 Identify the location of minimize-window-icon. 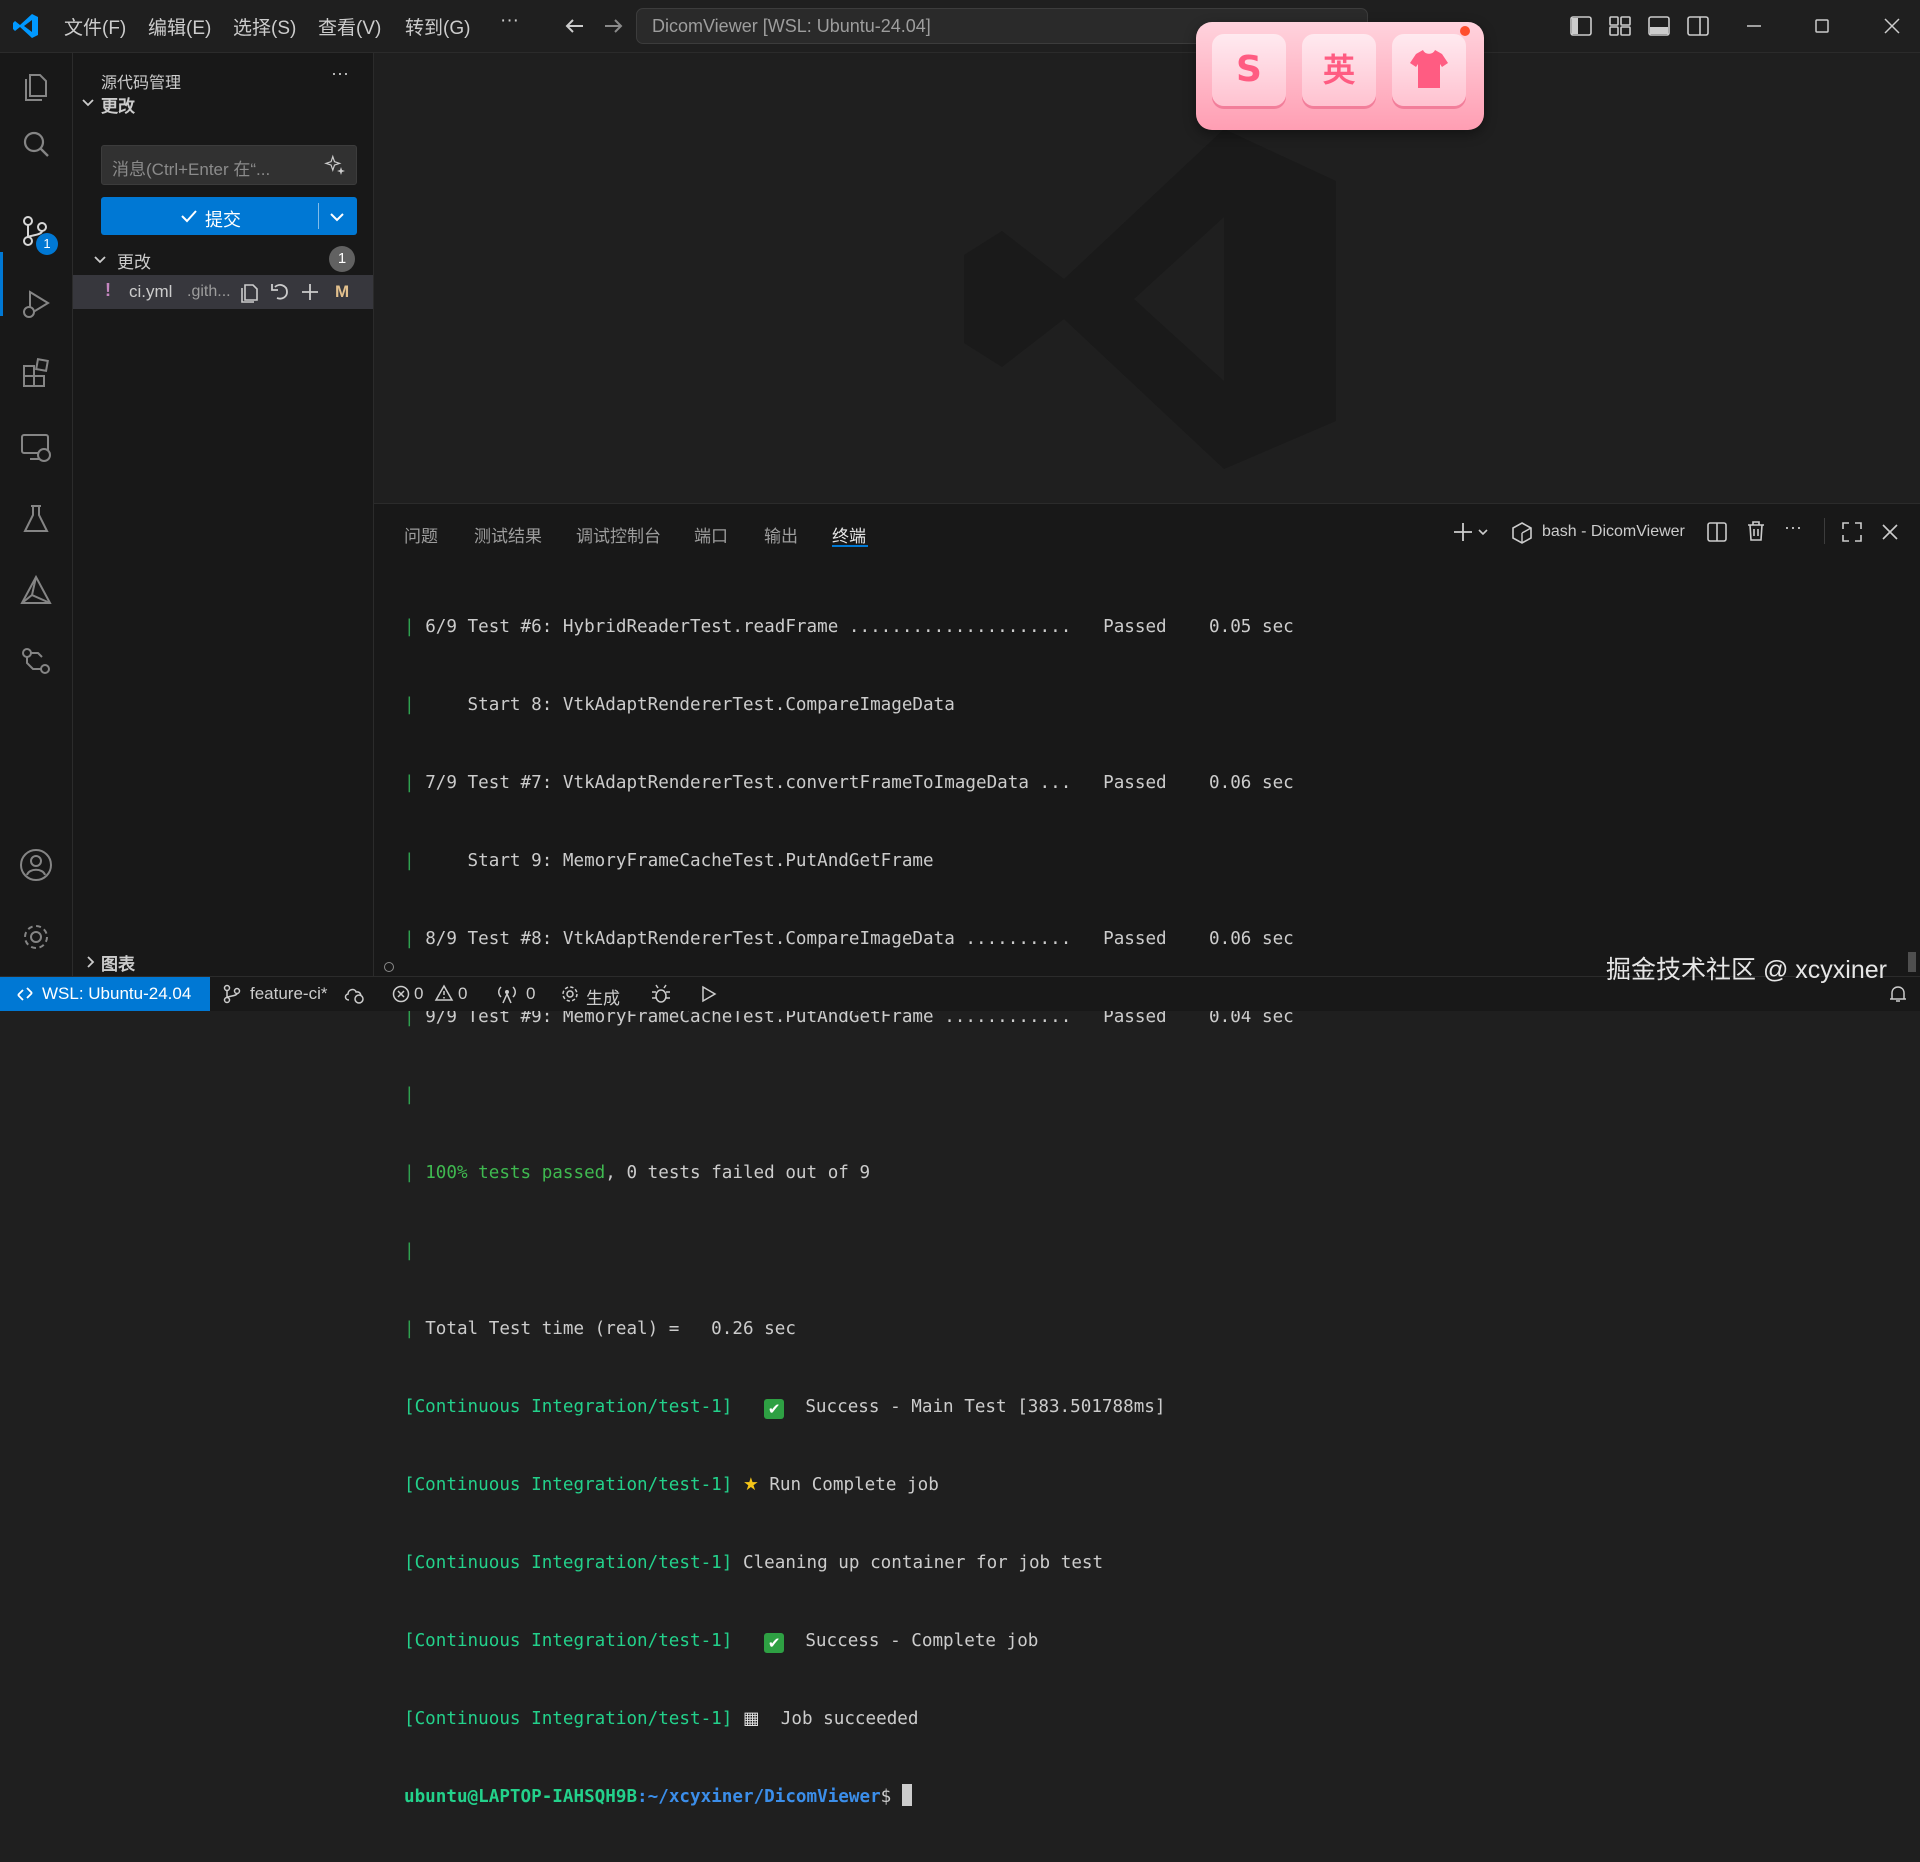
(1754, 26).